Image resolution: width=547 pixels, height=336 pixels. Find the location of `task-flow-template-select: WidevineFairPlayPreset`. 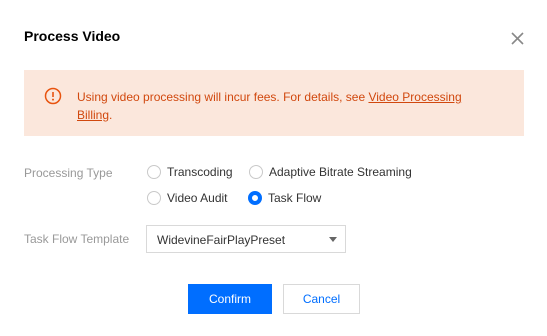

task-flow-template-select: WidevineFairPlayPreset is located at coordinates (246, 239).